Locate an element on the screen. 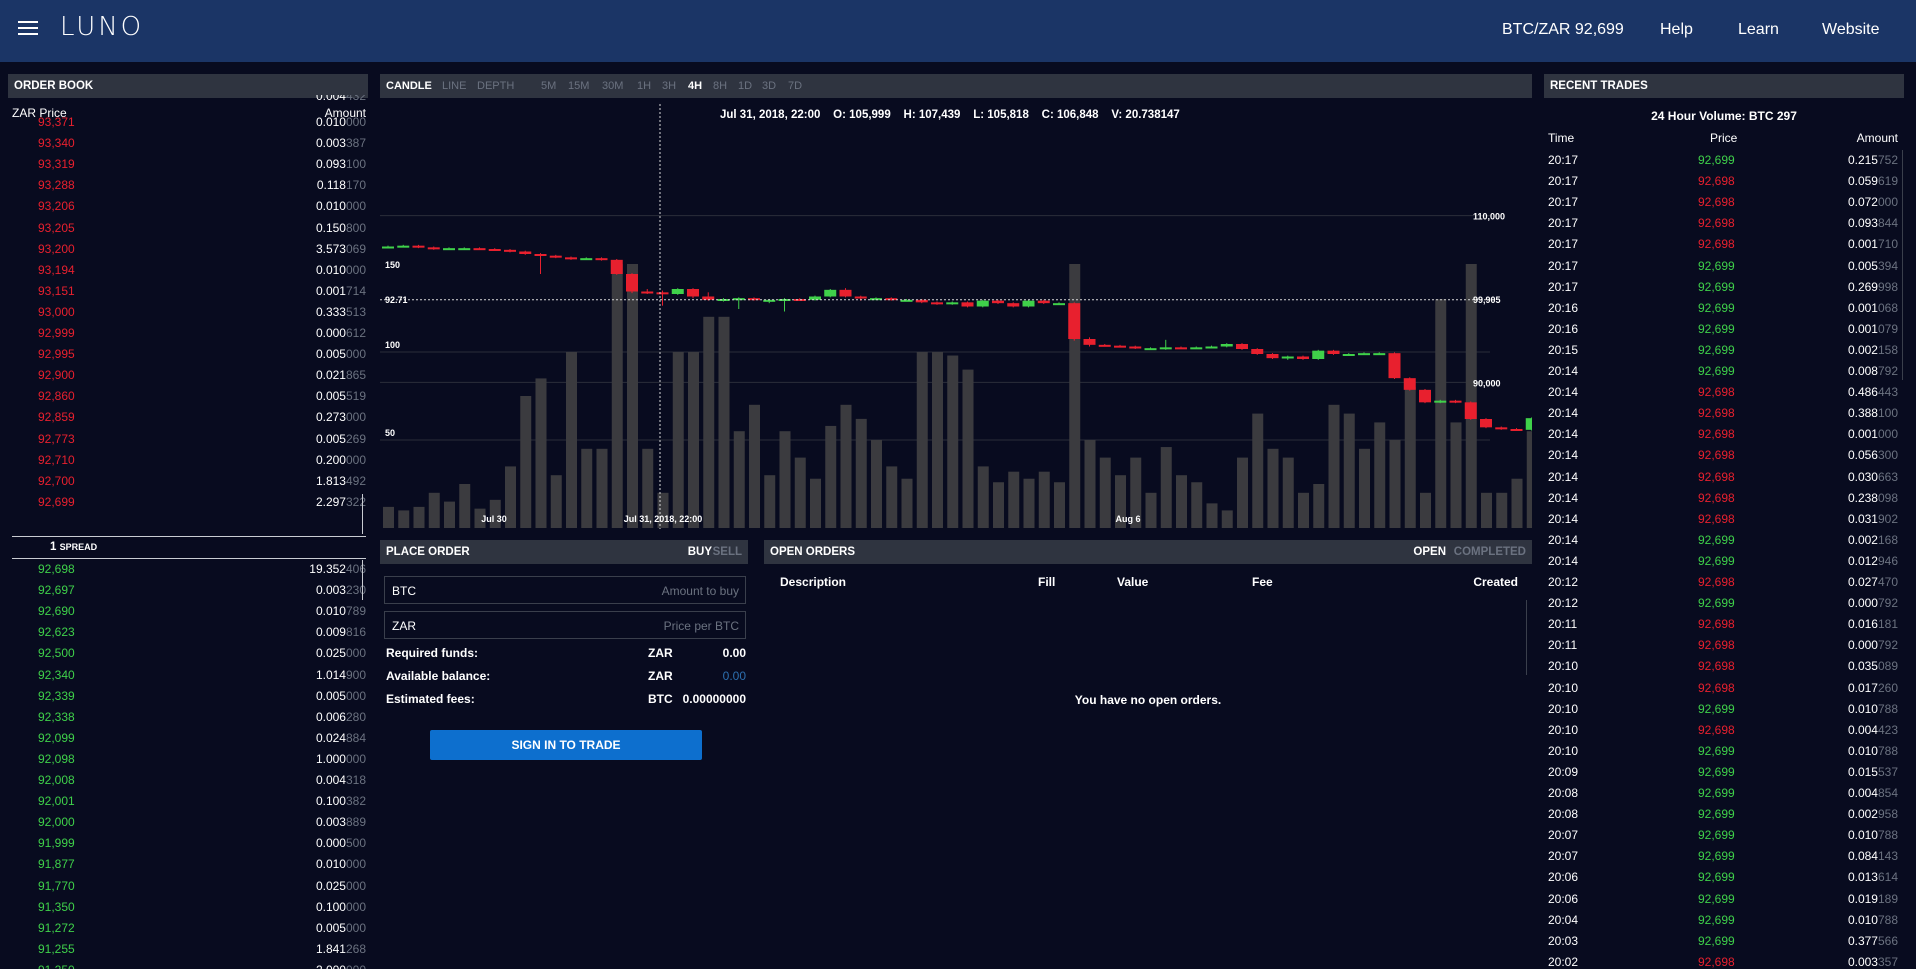  trade-row: 20:14 92,699 0.002168 is located at coordinates (1726, 540).